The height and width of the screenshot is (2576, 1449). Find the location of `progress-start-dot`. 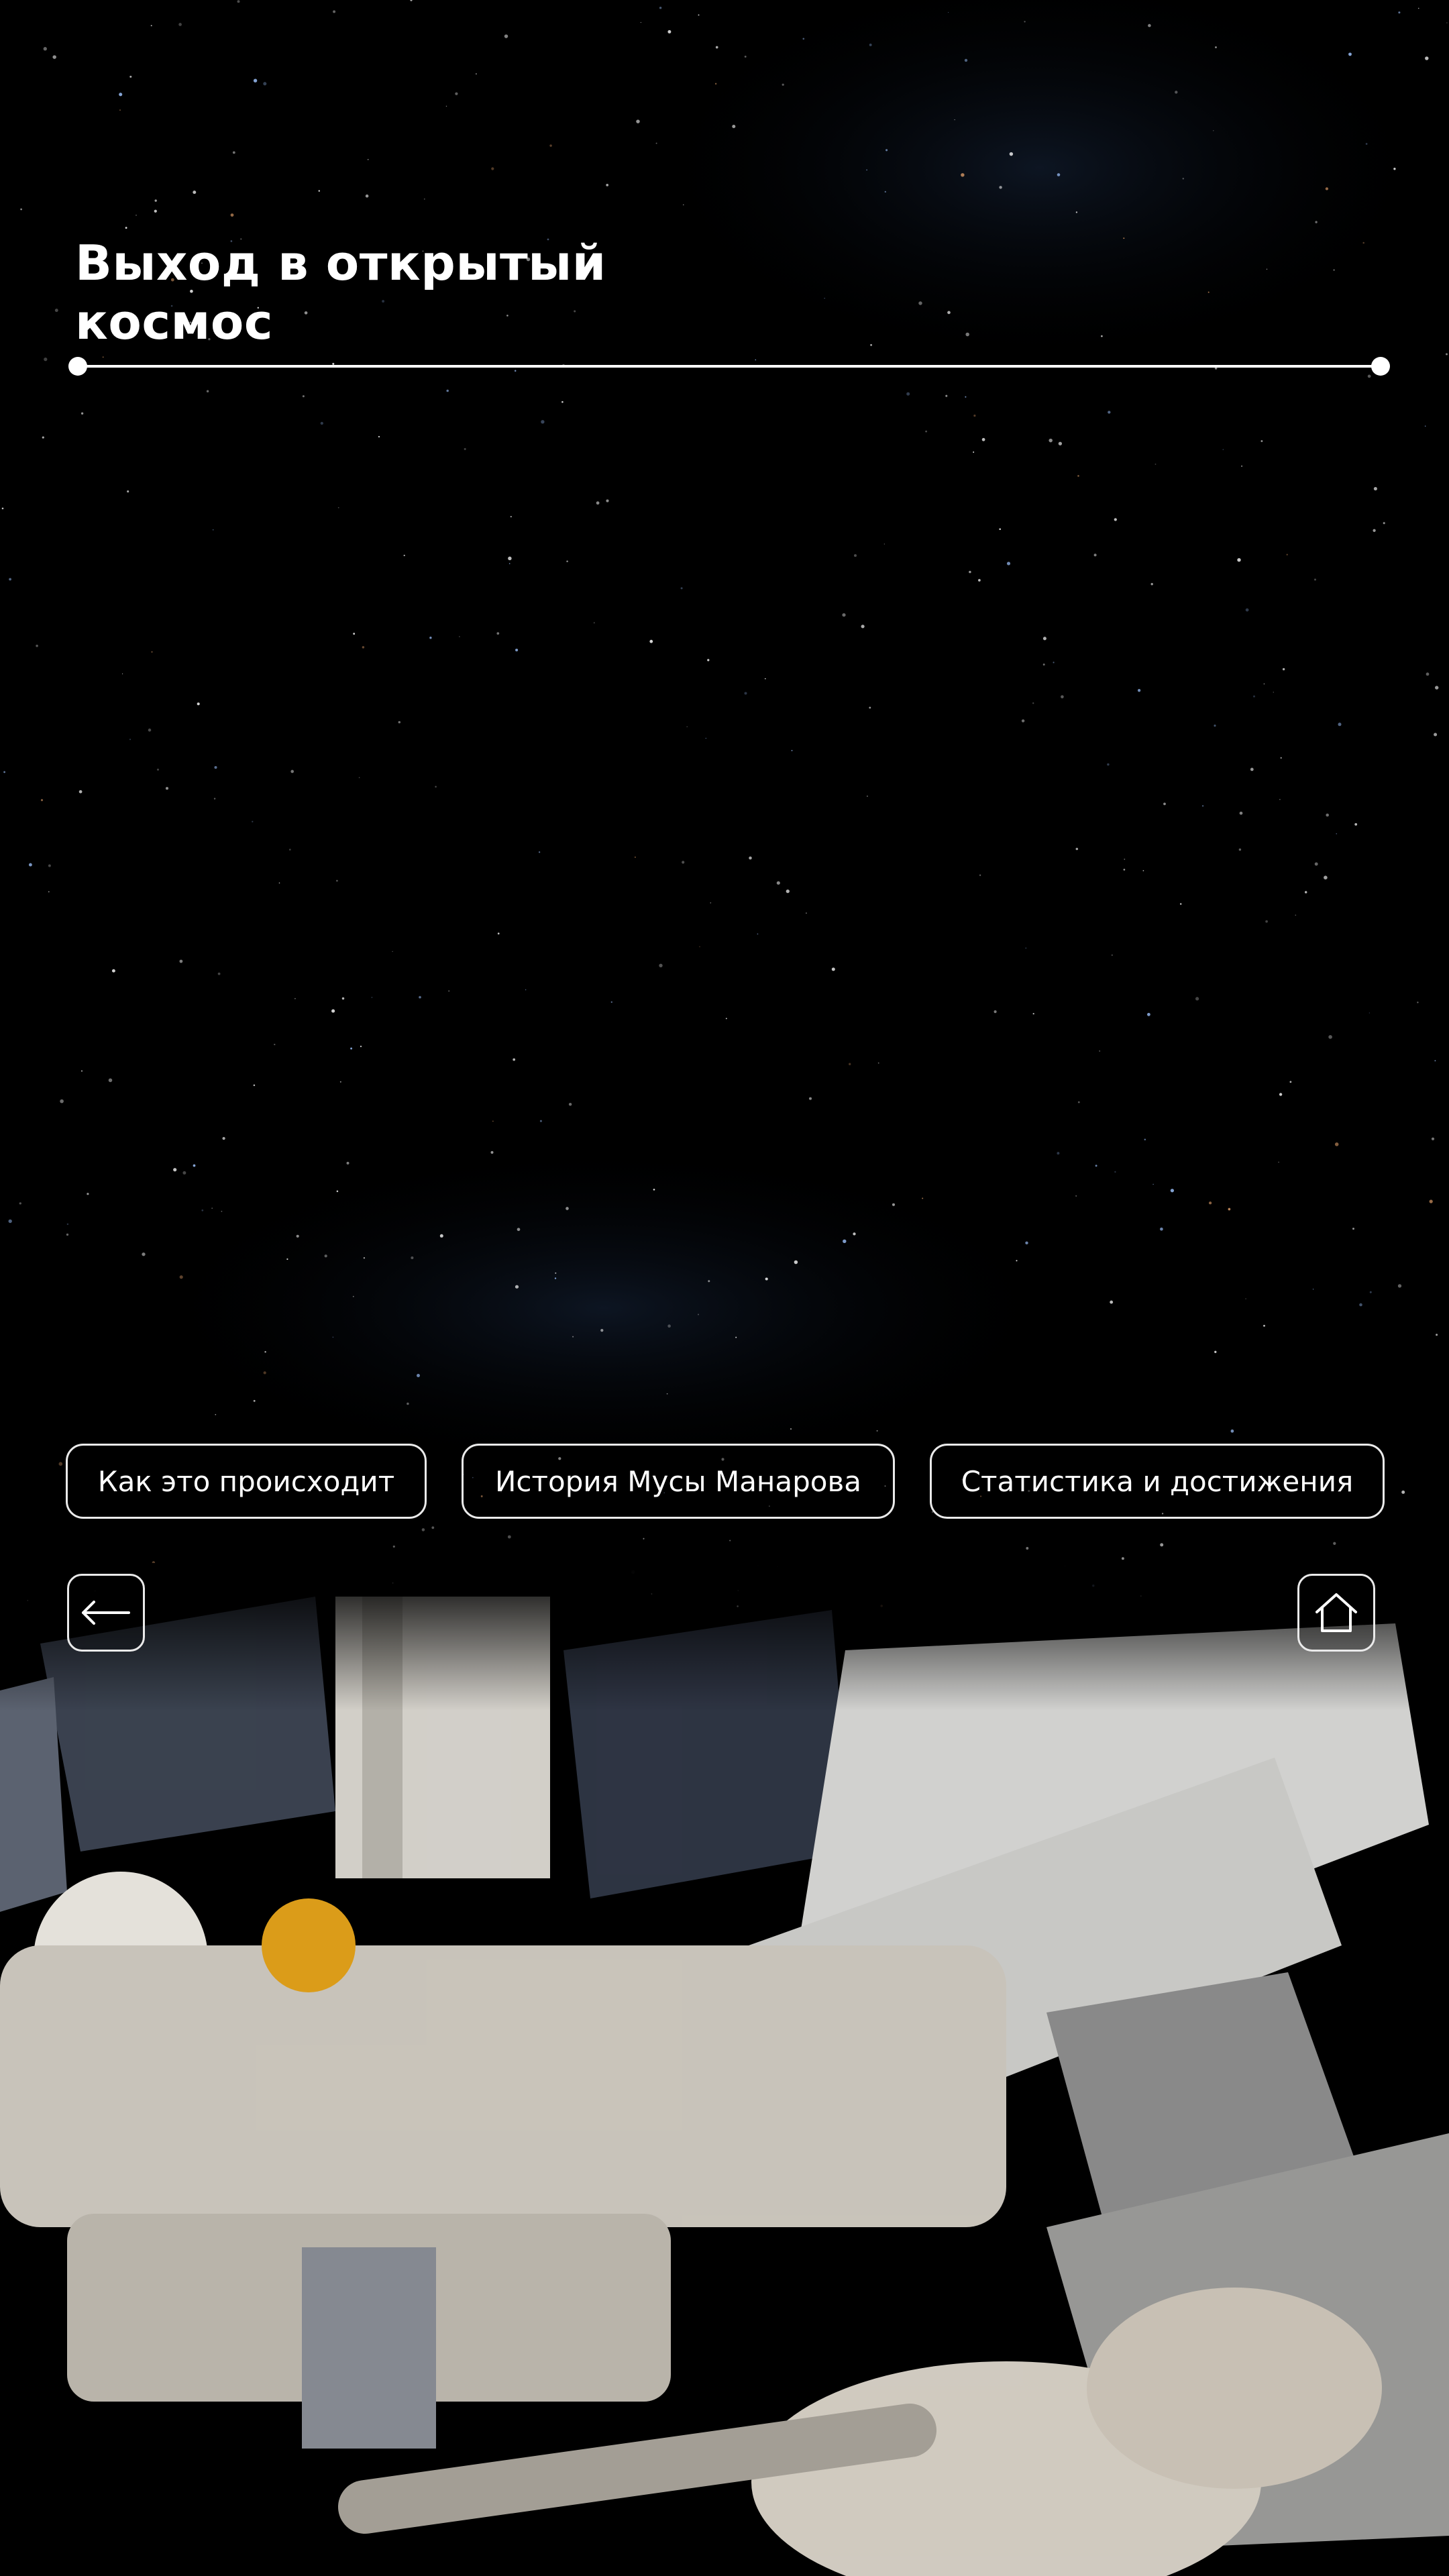

progress-start-dot is located at coordinates (77, 366).